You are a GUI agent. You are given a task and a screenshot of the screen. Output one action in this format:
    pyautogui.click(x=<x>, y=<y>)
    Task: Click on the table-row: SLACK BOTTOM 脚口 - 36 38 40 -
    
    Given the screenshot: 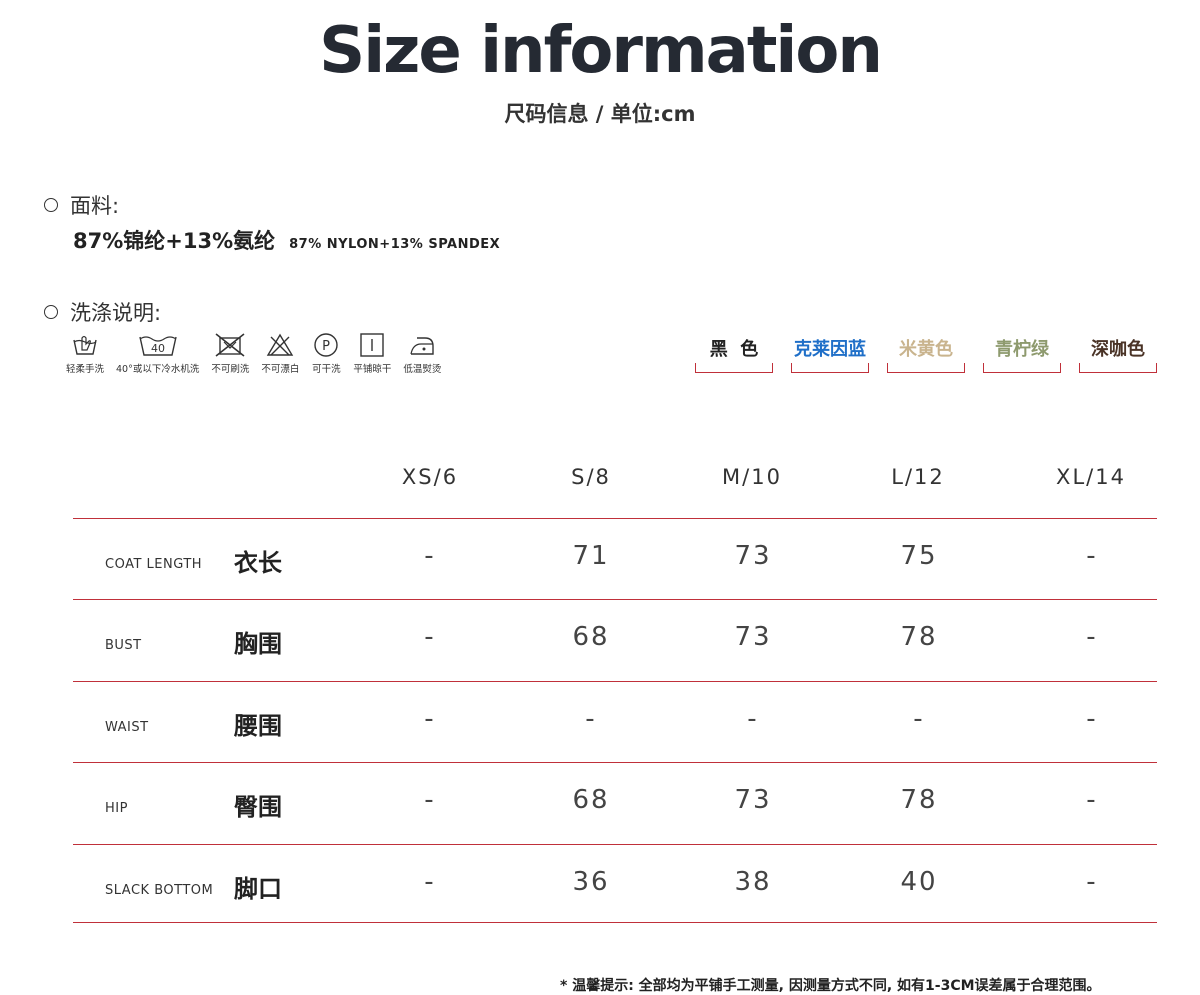 What is the action you would take?
    pyautogui.click(x=615, y=885)
    